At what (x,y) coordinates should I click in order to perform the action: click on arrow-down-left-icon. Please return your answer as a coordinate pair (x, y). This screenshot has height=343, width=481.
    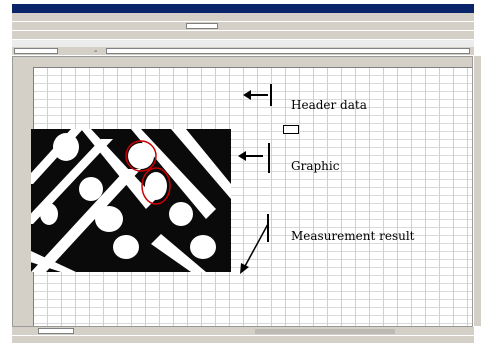
    Looking at the image, I should click on (254, 248).